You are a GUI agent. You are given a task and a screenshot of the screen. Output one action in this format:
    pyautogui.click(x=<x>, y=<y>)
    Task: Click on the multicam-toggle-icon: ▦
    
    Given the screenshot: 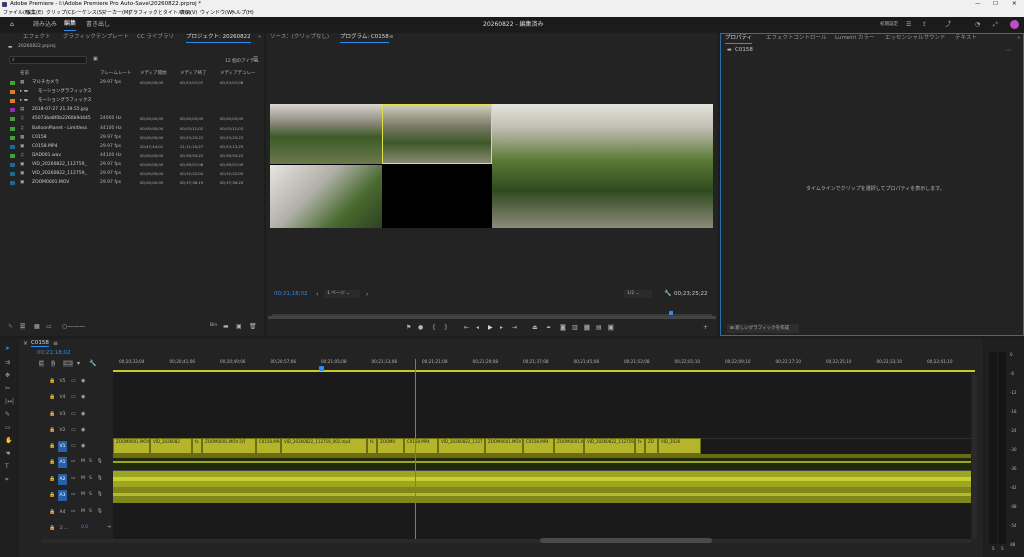 What is the action you would take?
    pyautogui.click(x=587, y=327)
    